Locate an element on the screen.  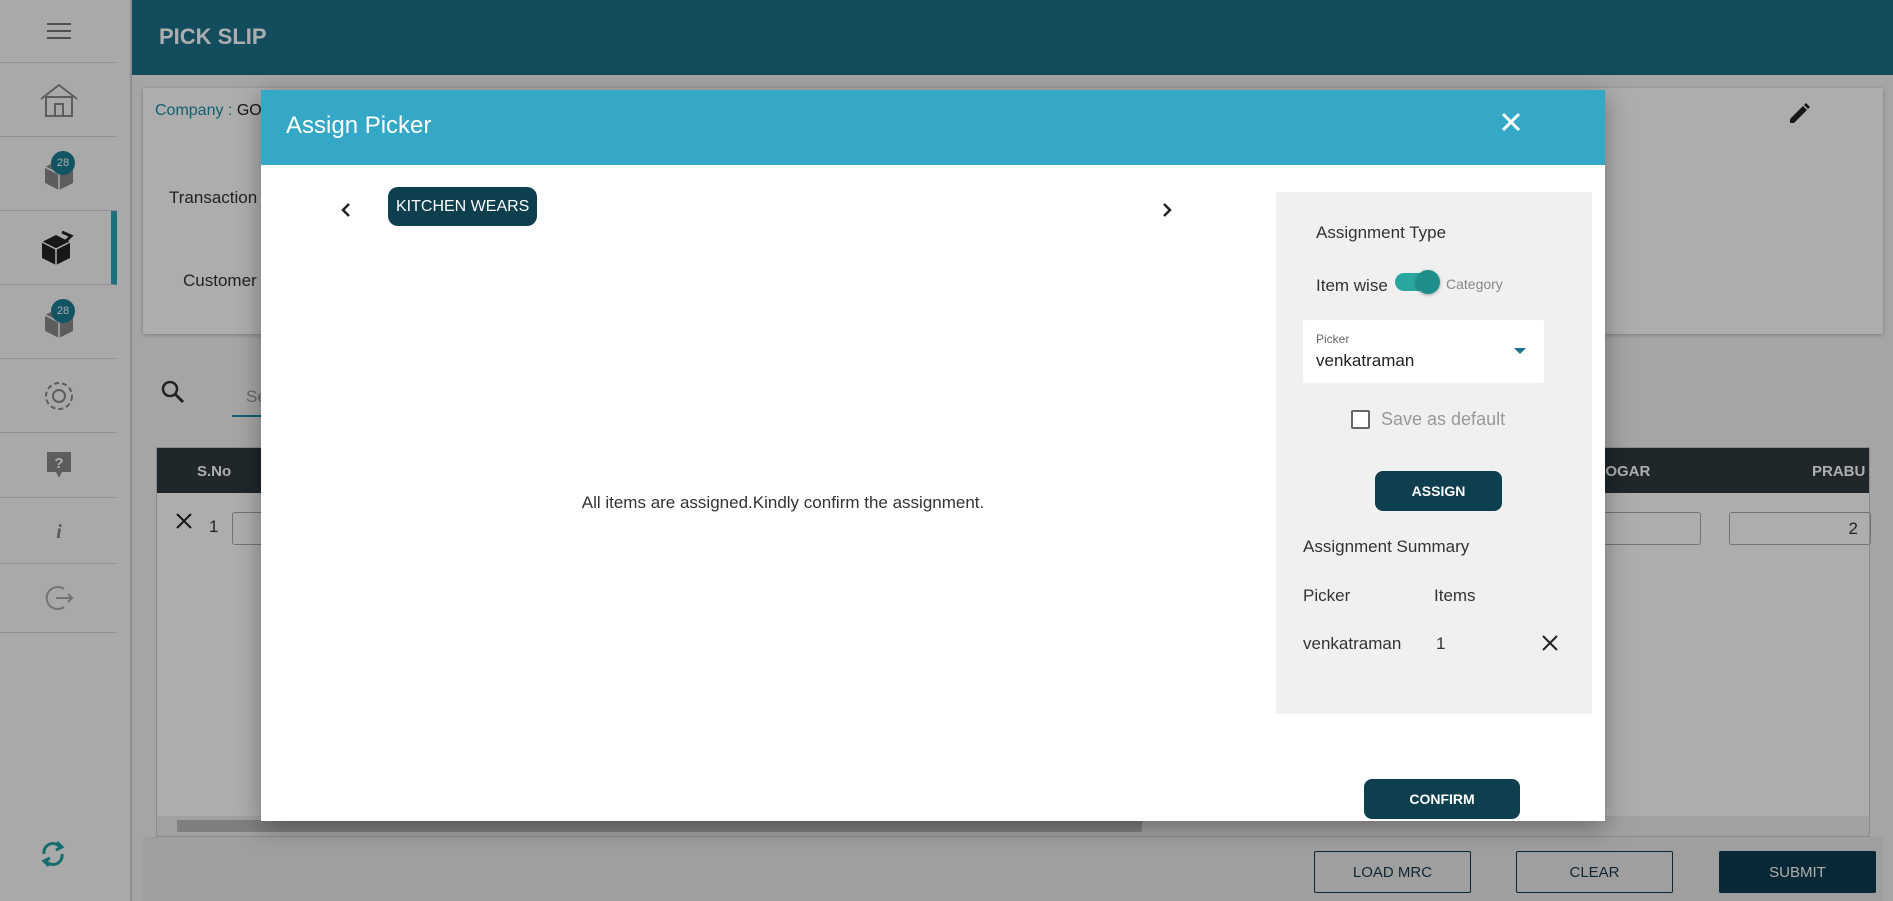
chevron-right-icon is located at coordinates (1167, 210).